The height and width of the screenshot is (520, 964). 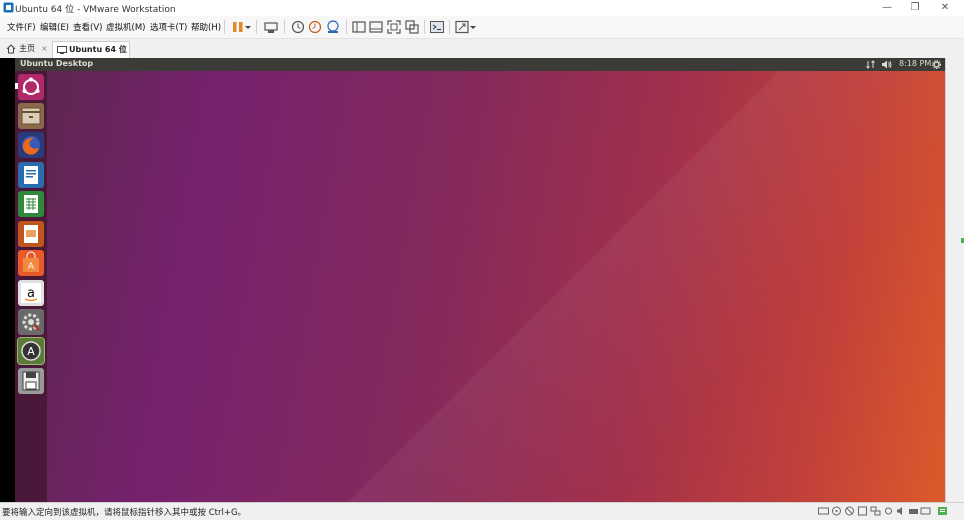 I want to click on shopping-bag-icon: A, so click(x=31, y=261).